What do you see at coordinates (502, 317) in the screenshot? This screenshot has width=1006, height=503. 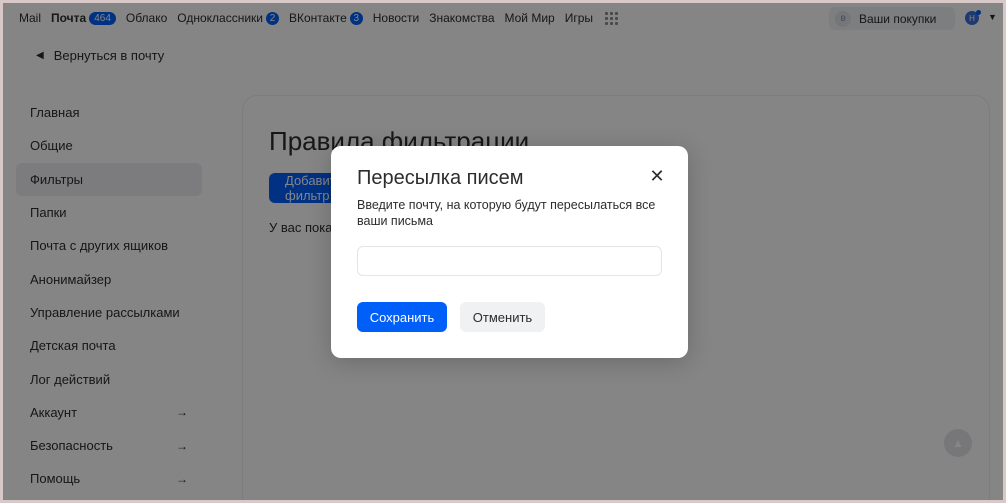 I see `cancel-button: Отменить` at bounding box center [502, 317].